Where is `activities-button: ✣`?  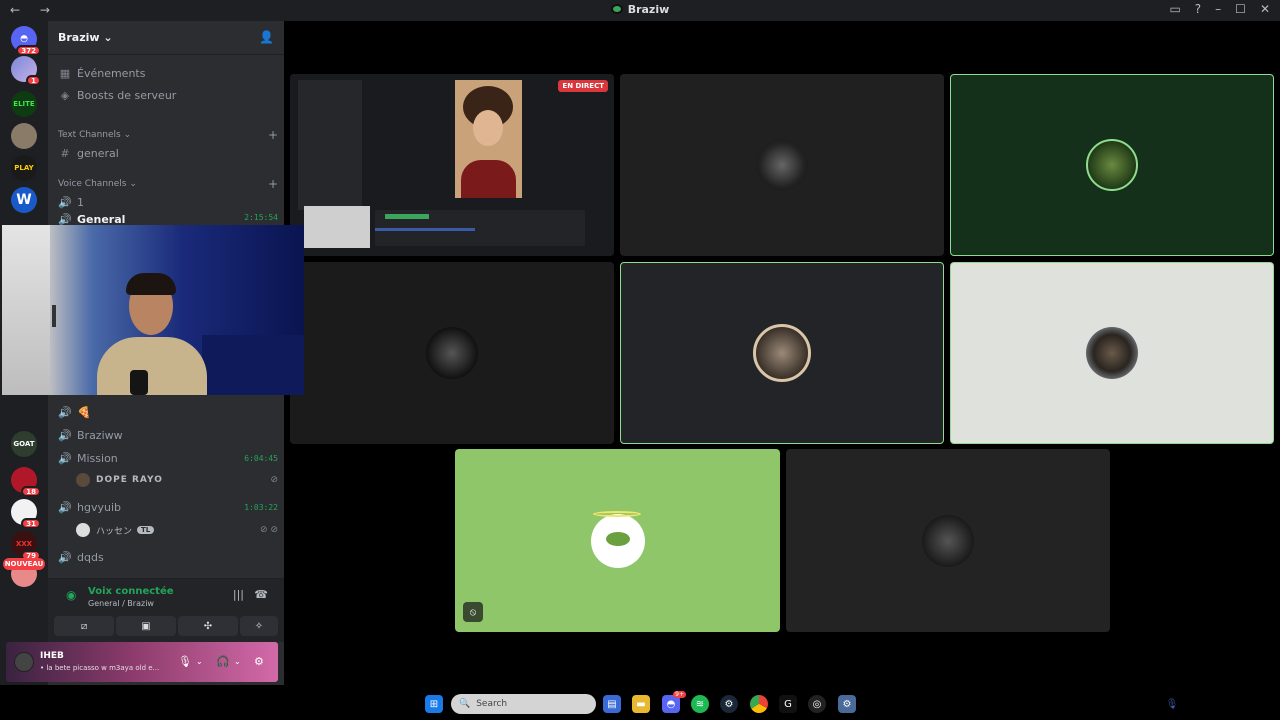 activities-button: ✣ is located at coordinates (208, 626).